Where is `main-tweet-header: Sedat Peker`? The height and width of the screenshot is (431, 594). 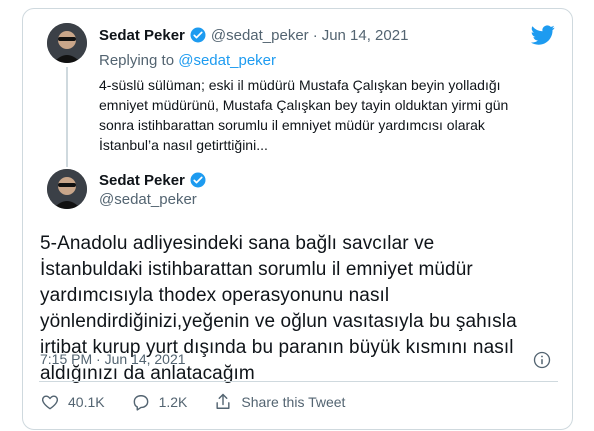
main-tweet-header: Sedat Peker is located at coordinates (153, 180).